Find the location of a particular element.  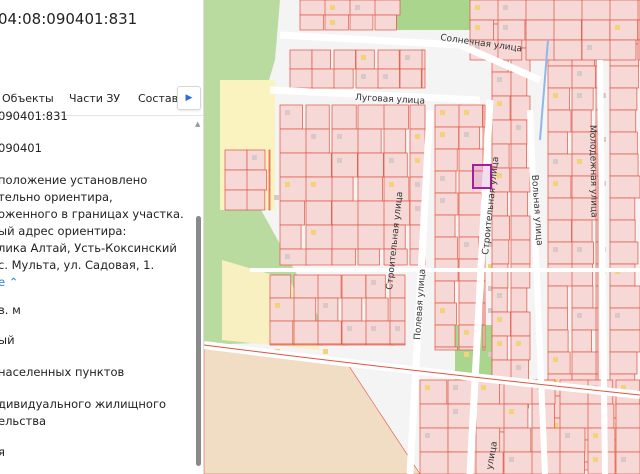

tab-parts: Части ЗУ is located at coordinates (94, 98).